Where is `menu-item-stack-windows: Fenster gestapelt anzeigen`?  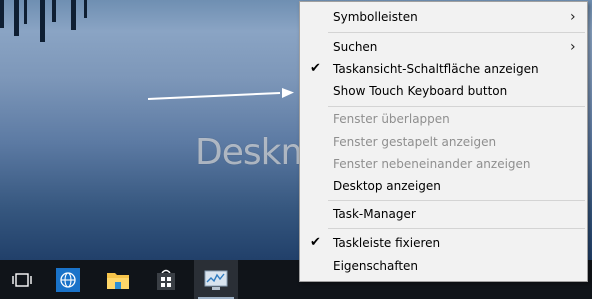
menu-item-stack-windows: Fenster gestapelt anzeigen is located at coordinates (443, 142).